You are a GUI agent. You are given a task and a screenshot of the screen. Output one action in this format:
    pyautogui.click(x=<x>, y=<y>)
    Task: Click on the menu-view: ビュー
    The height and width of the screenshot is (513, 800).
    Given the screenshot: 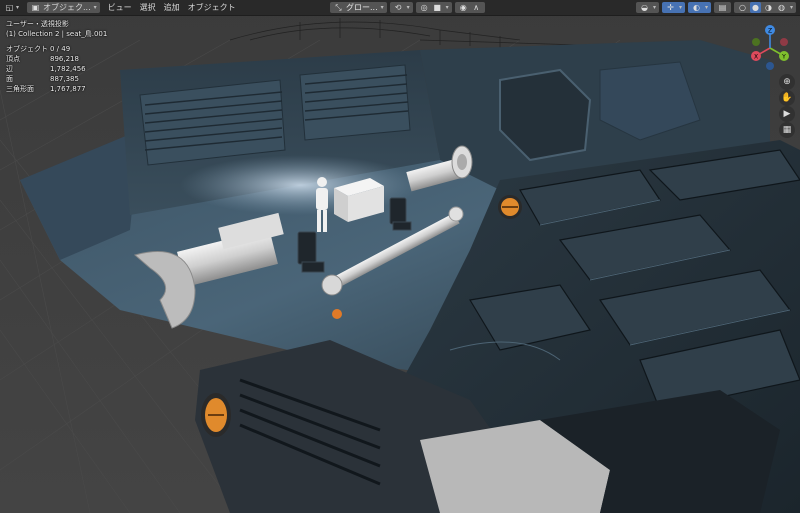 What is the action you would take?
    pyautogui.click(x=120, y=7)
    